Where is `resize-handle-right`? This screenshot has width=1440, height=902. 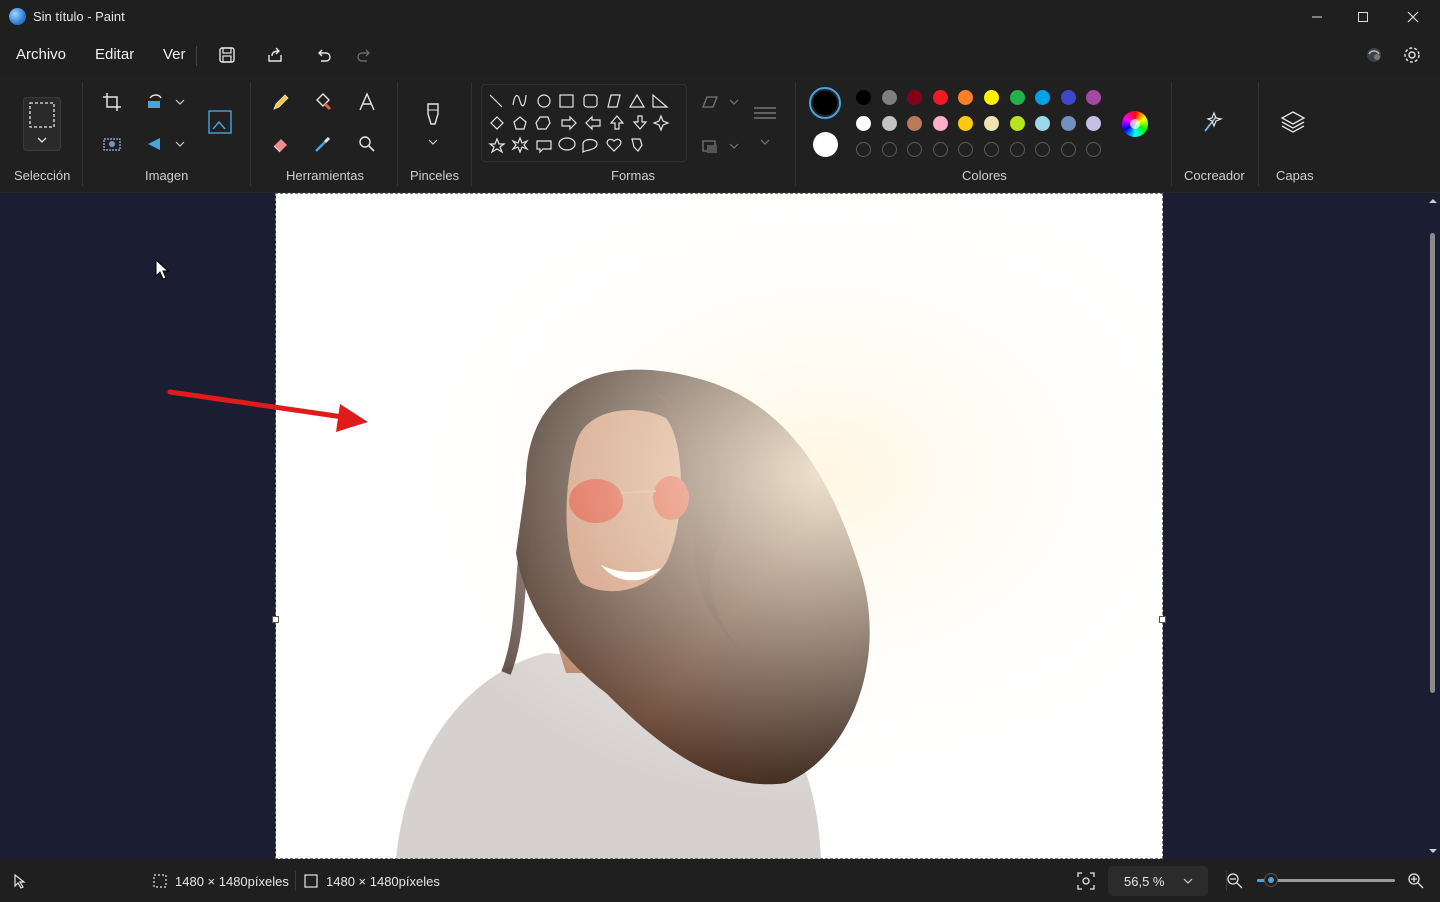 resize-handle-right is located at coordinates (1162, 619).